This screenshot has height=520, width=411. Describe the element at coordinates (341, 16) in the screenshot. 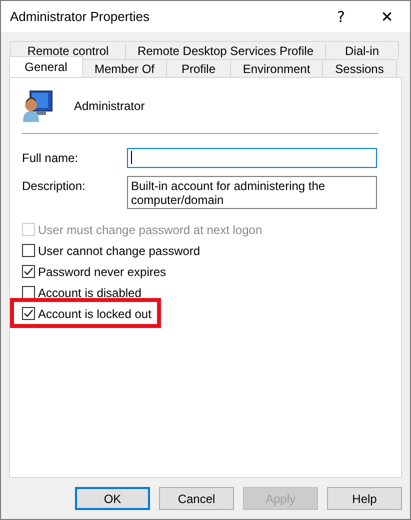

I see `help-button: ?` at that location.